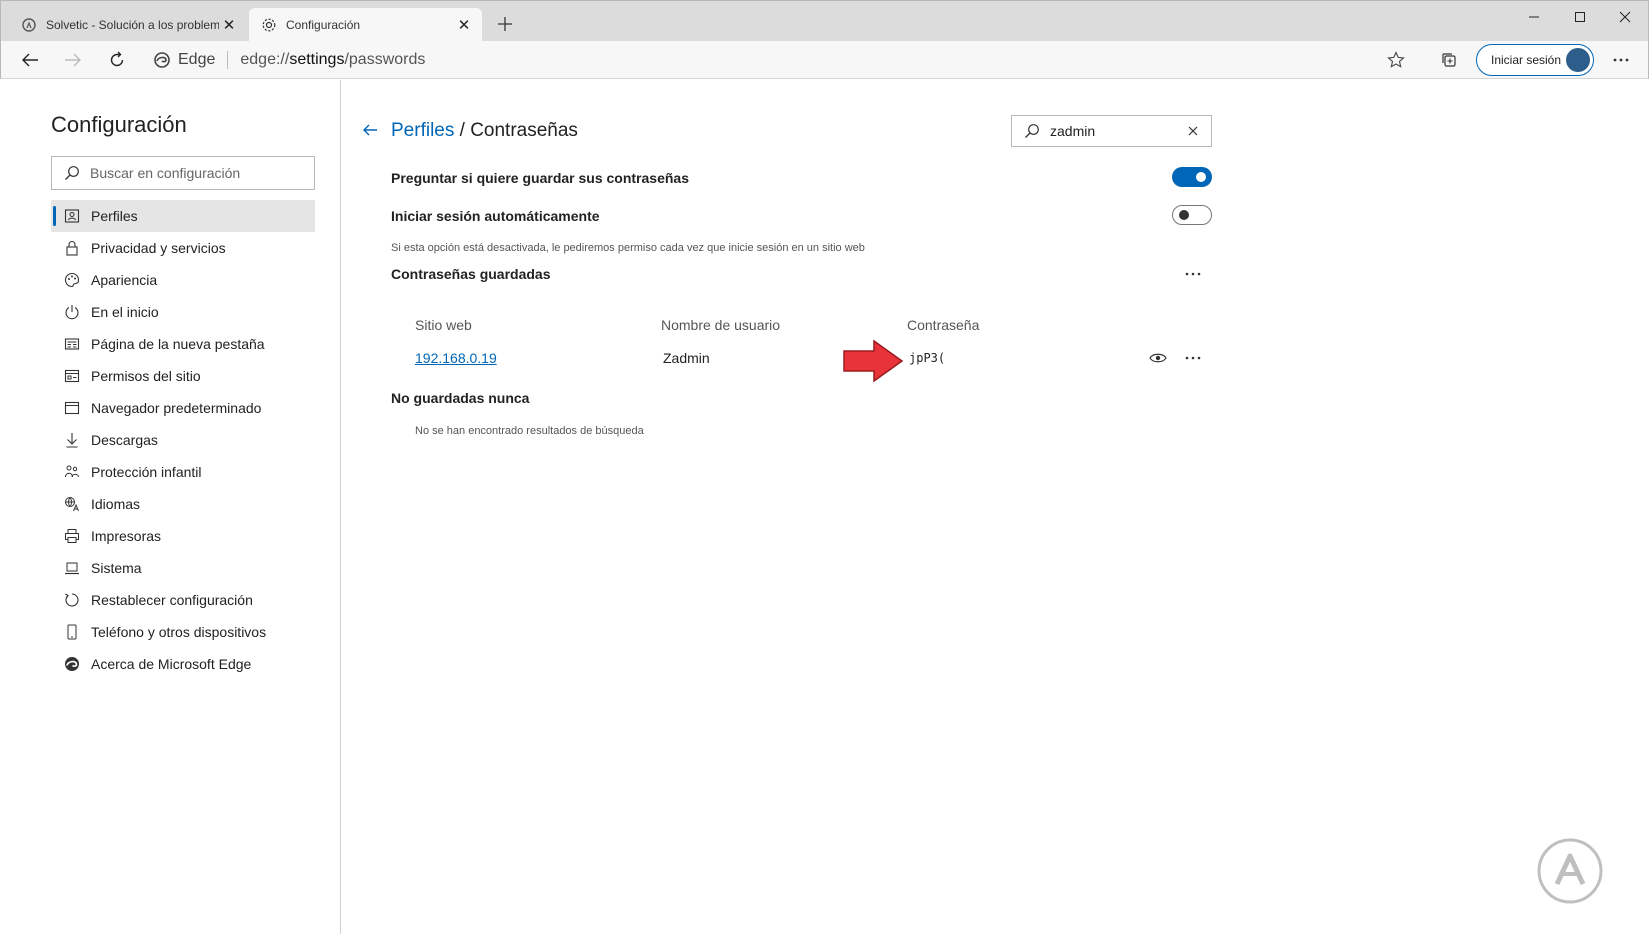  I want to click on settings-search-input: Buscar en configuración, so click(183, 173).